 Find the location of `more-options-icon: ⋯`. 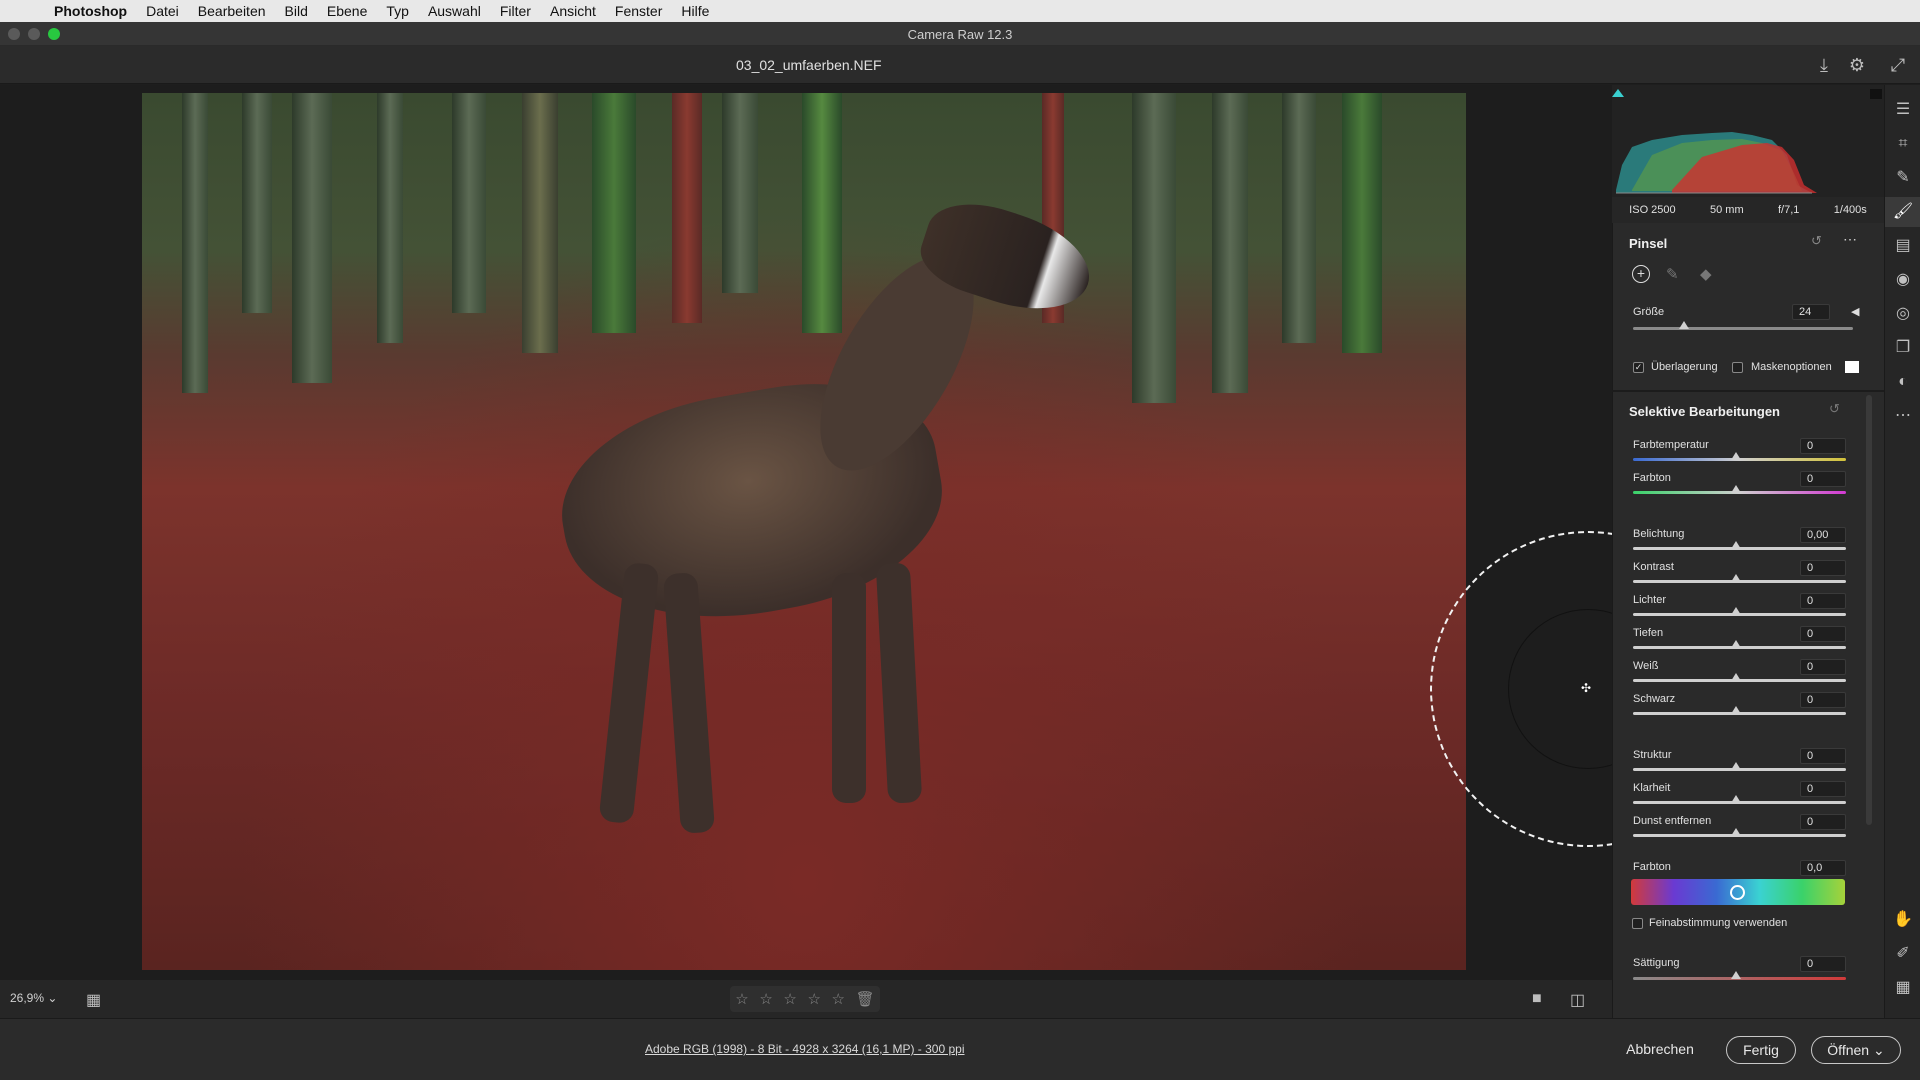

more-options-icon: ⋯ is located at coordinates (1850, 239).